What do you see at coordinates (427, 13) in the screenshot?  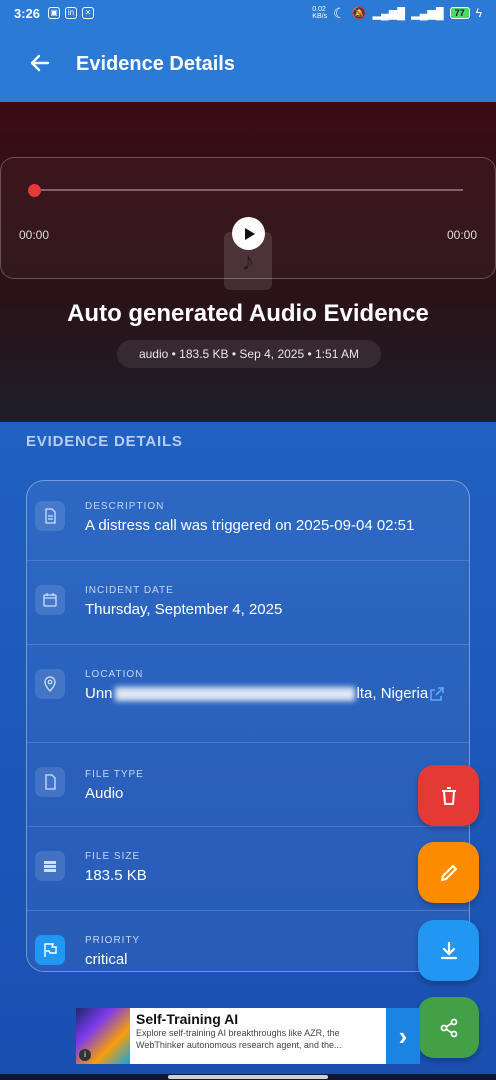 I see `signal-icon-2: ▂▄▆█` at bounding box center [427, 13].